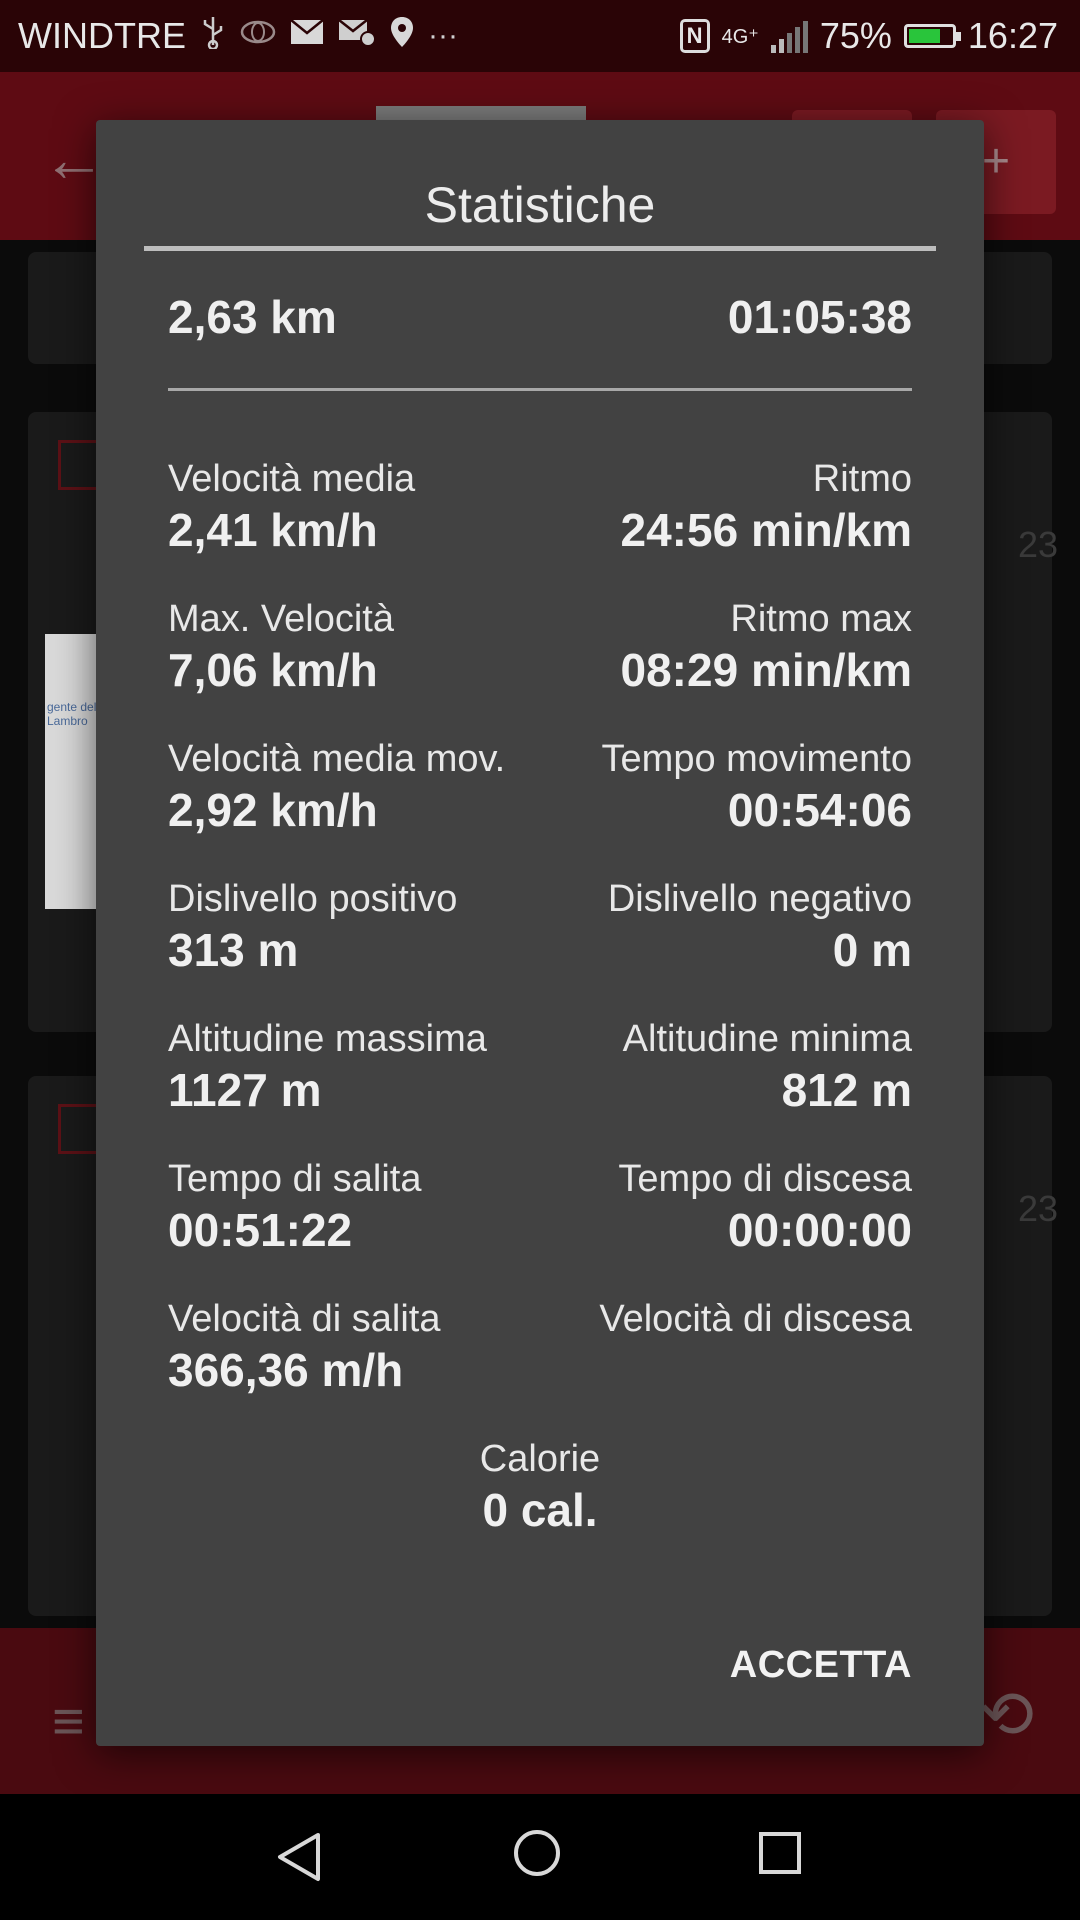  I want to click on stat-row-calories: Calorie 0 cal., so click(540, 1470).